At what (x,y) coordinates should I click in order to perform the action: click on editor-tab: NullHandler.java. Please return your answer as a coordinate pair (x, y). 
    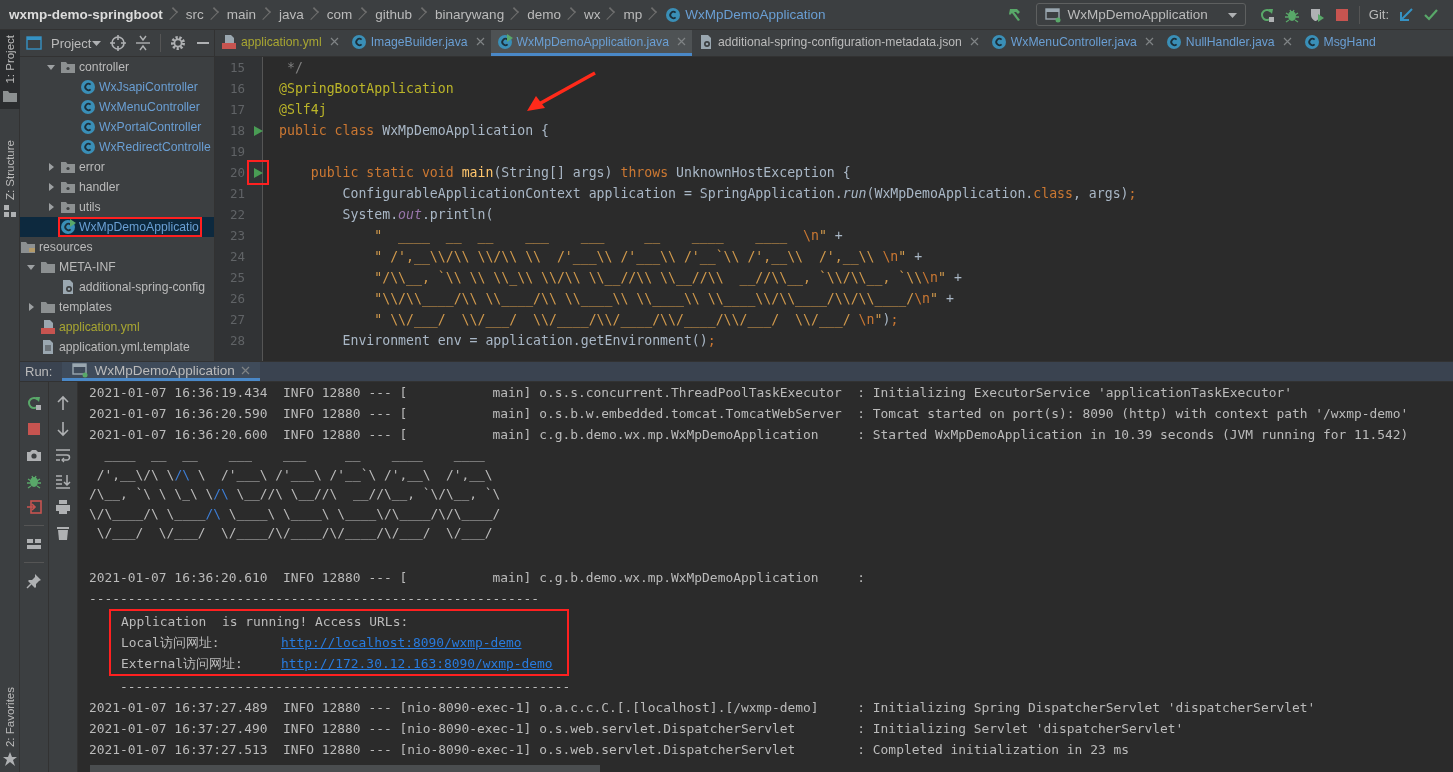
    Looking at the image, I should click on (1228, 43).